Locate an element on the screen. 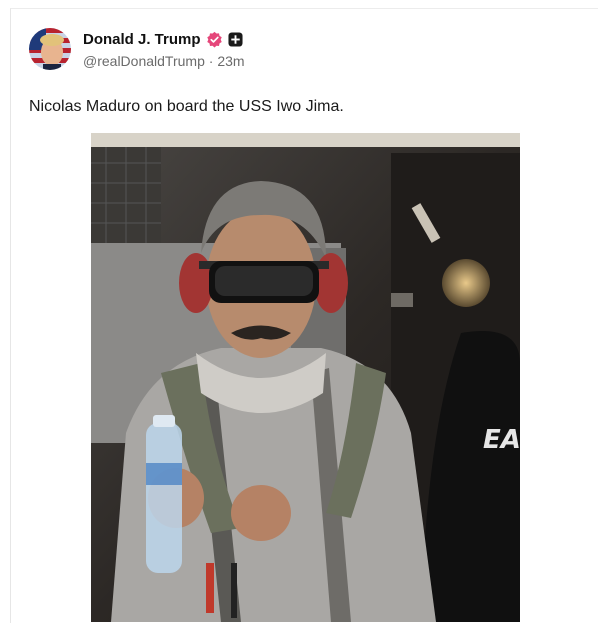 This screenshot has width=598, height=623. author-display-name: Donald J. Trump is located at coordinates (142, 39).